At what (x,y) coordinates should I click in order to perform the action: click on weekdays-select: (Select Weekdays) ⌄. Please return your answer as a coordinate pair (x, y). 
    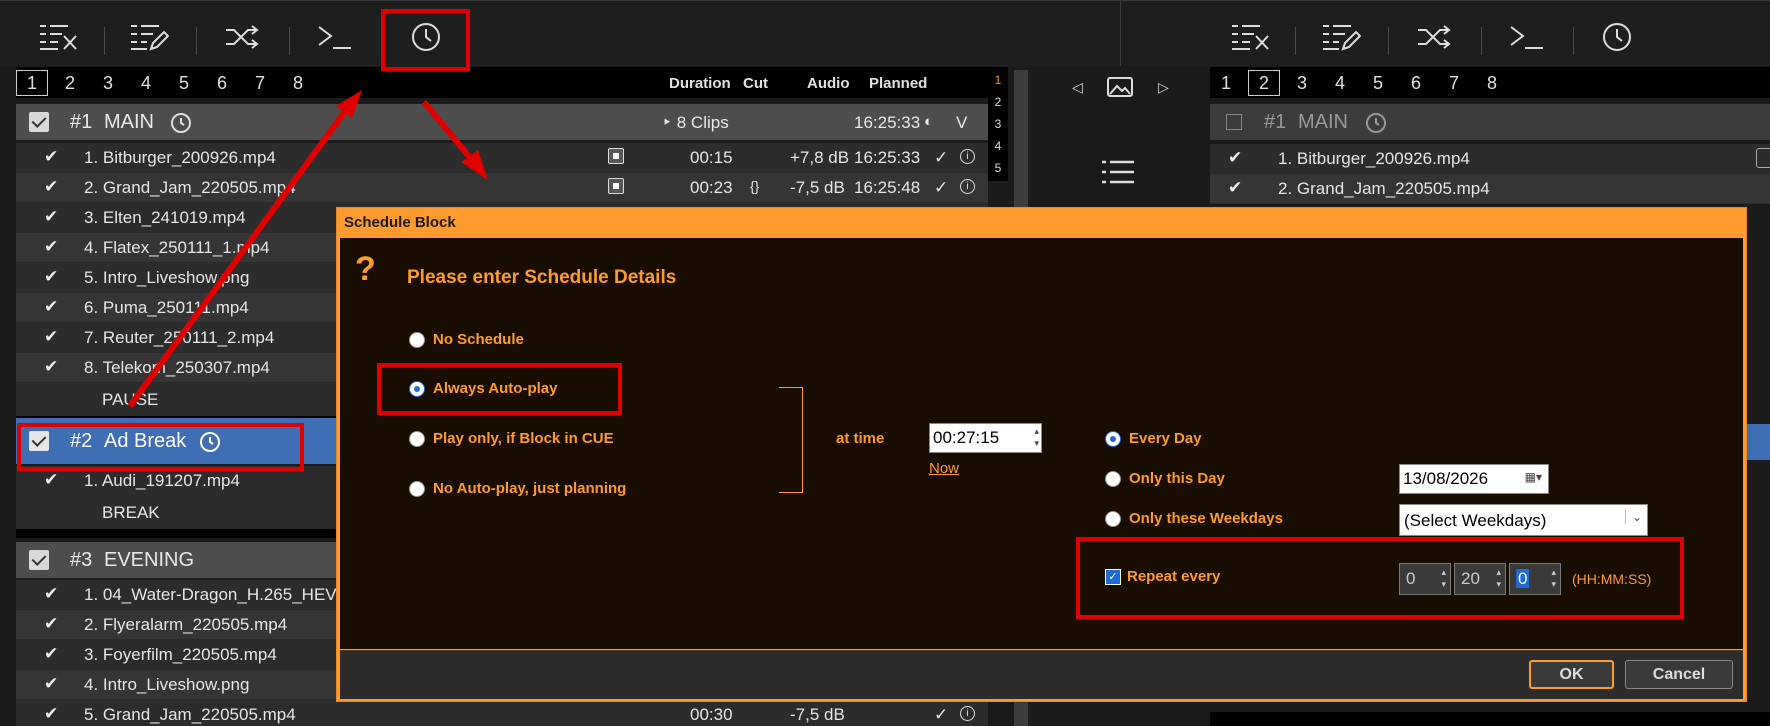
    Looking at the image, I should click on (1523, 520).